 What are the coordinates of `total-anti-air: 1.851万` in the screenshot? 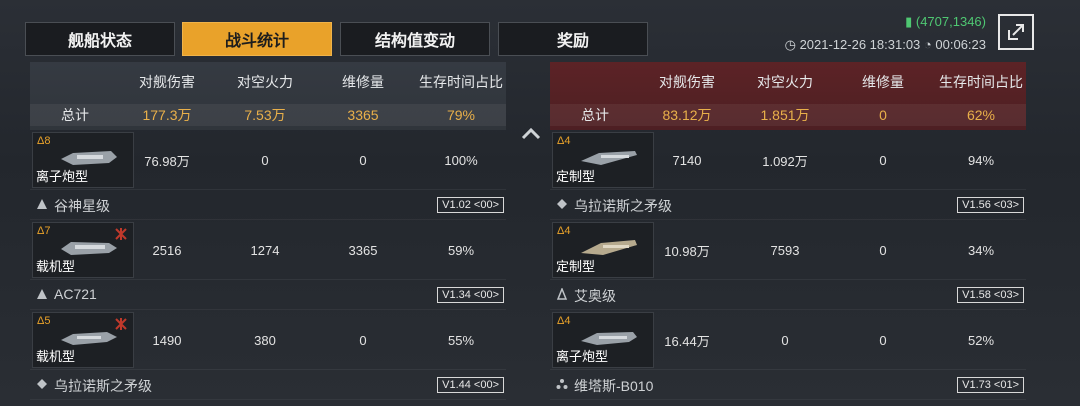 It's located at (785, 115).